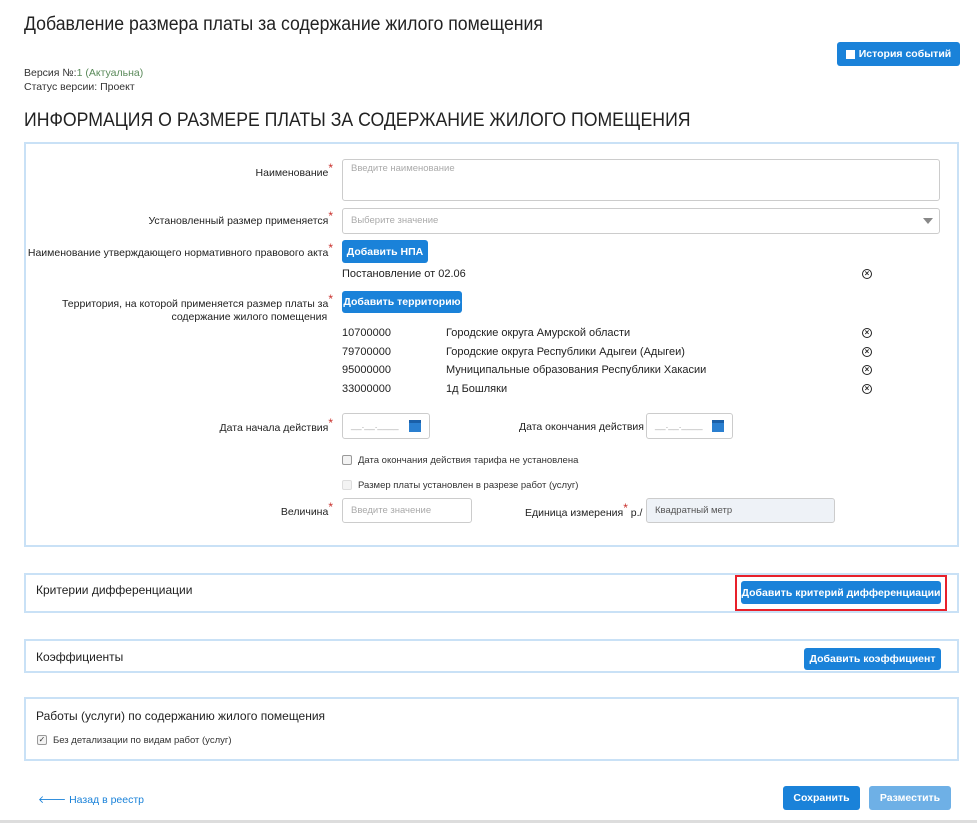 This screenshot has height=823, width=977. What do you see at coordinates (740, 510) in the screenshot?
I see `unit-input: Квадратный метр` at bounding box center [740, 510].